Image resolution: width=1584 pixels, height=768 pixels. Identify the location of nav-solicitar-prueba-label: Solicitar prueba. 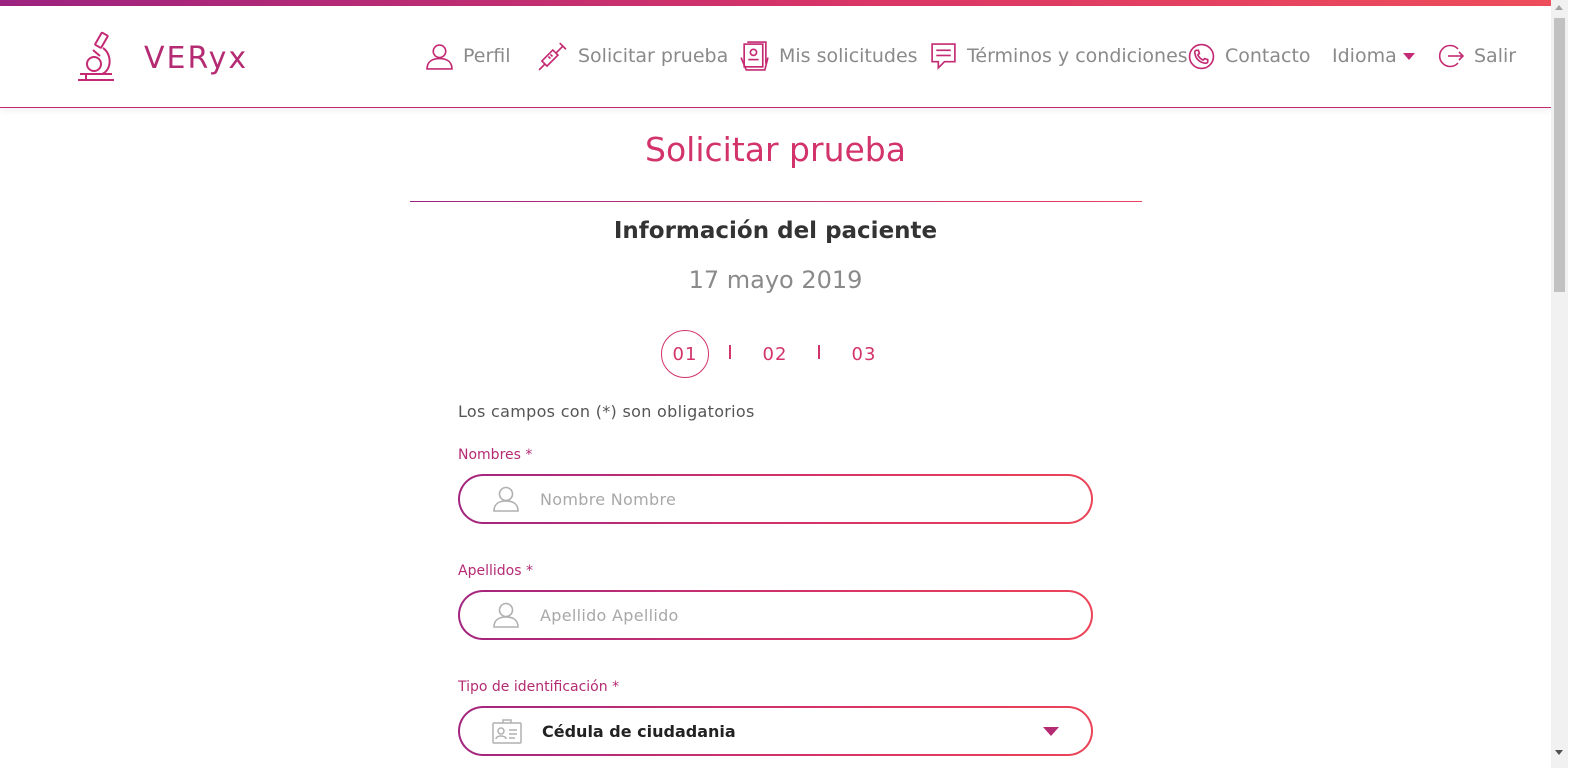
(653, 56).